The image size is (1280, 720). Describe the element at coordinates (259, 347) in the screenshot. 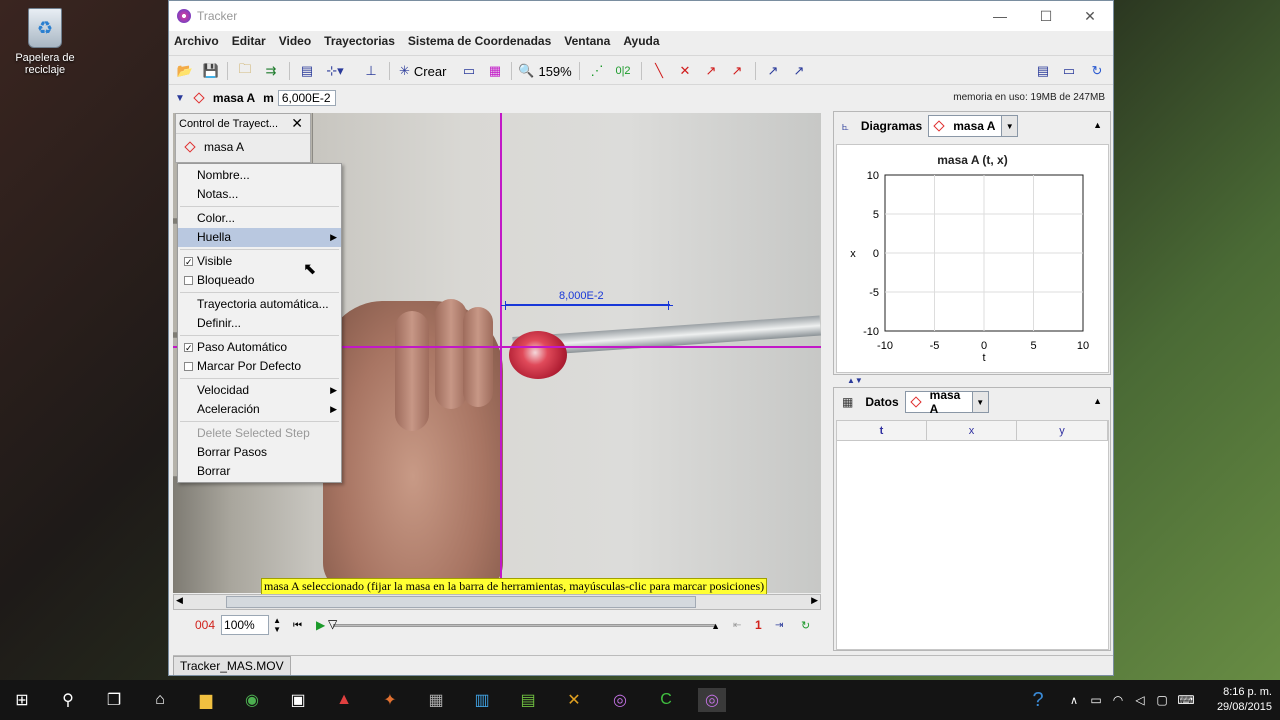

I see `menu-item-paso-automatico: ✓ Paso Automático` at that location.